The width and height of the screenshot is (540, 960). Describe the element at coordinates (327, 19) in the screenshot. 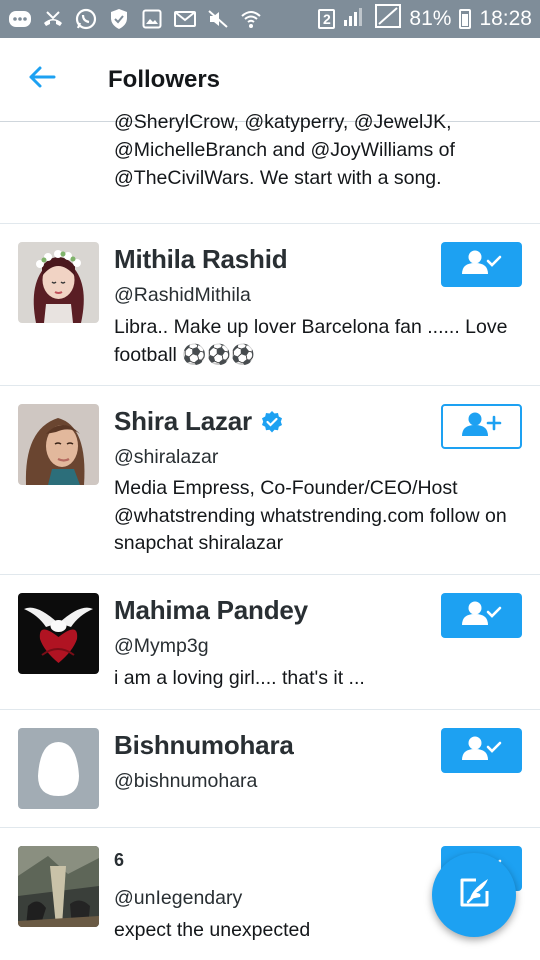

I see `sim-indicator: 2` at that location.